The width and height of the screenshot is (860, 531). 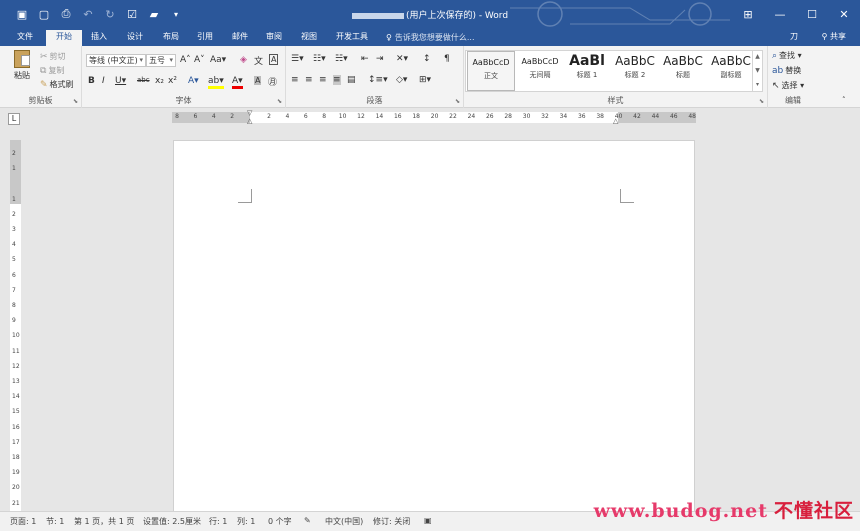 I want to click on line-spacing-icon: ↕≡▾, so click(x=378, y=80).